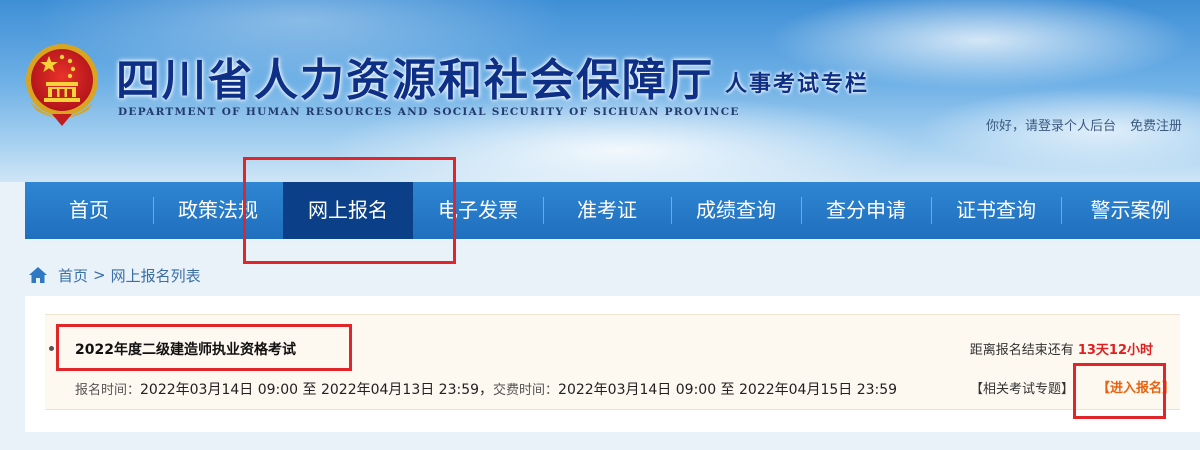 The image size is (1200, 450). Describe the element at coordinates (155, 275) in the screenshot. I see `breadcrumb-current: 网上报名列表` at that location.